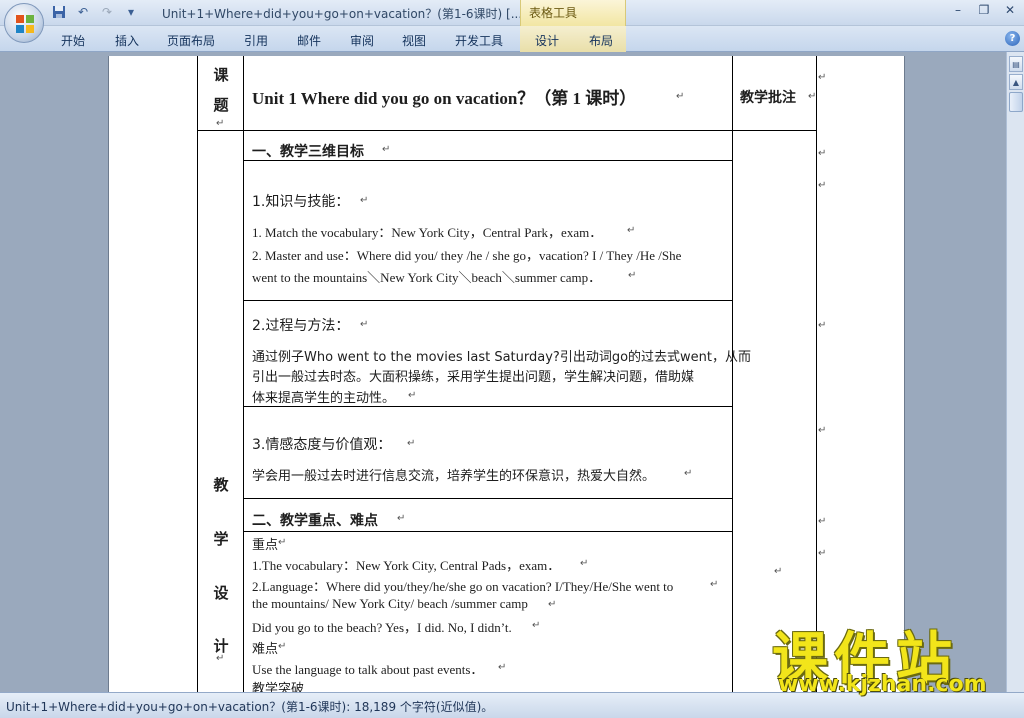 The height and width of the screenshot is (718, 1024). Describe the element at coordinates (191, 40) in the screenshot. I see `tab-page-layout: 页面布局` at that location.